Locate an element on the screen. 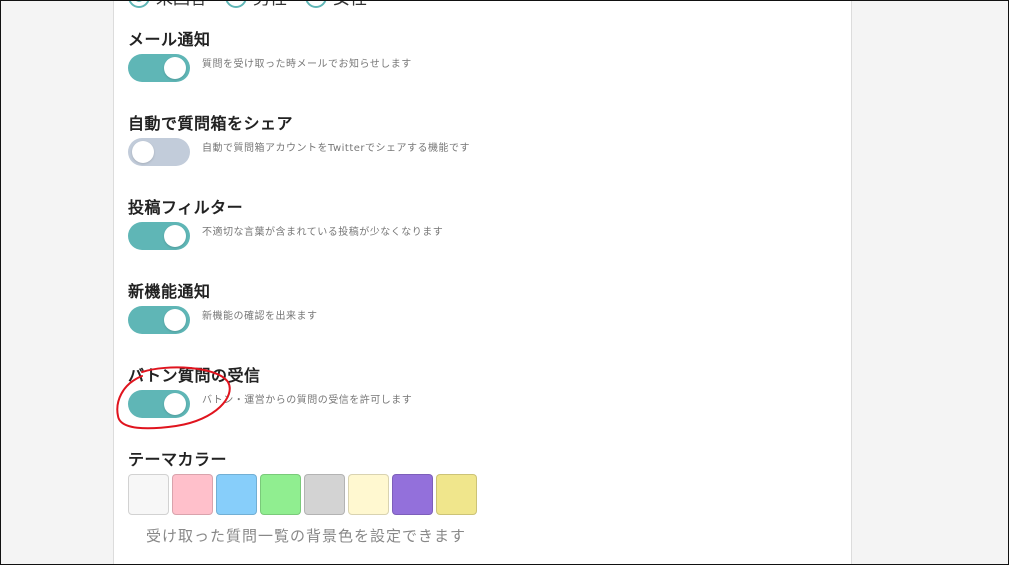 Image resolution: width=1009 pixels, height=565 pixels. setting-theme-color: テーマカラー 受け取った質問一覧の背景色を設定できます is located at coordinates (302, 497).